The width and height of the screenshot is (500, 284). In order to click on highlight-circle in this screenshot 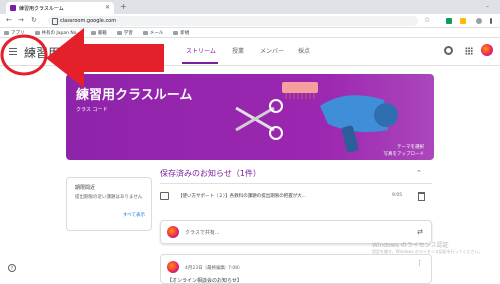, I will do `click(24, 55)`.